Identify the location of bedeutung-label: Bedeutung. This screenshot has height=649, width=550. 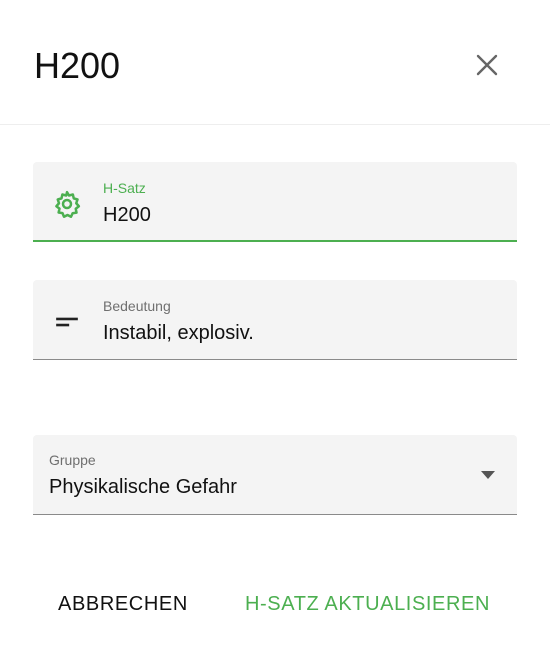
(137, 306).